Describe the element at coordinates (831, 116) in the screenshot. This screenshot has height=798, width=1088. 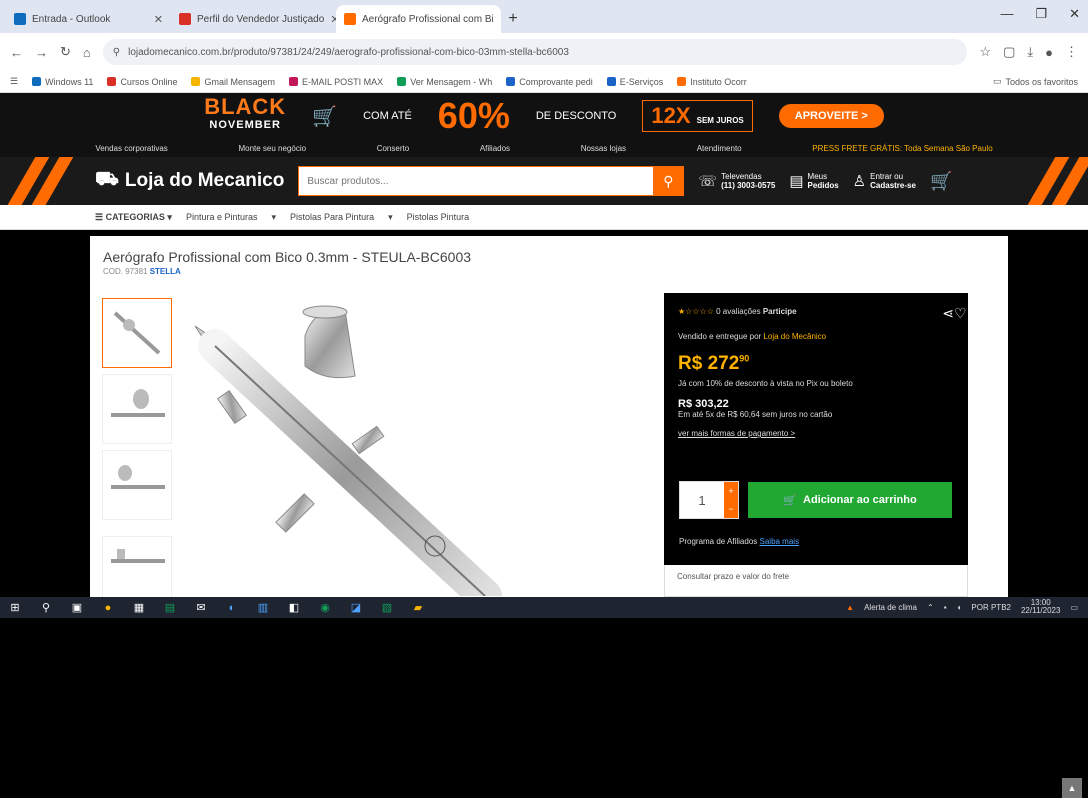
I see `promo-cta-button: APROVEITE >` at that location.